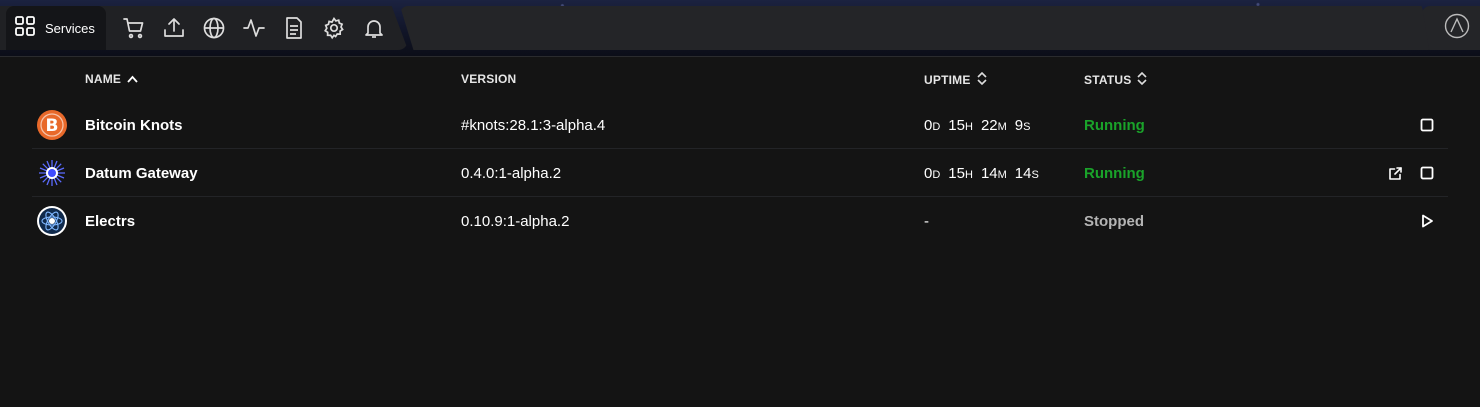 The height and width of the screenshot is (407, 1480). Describe the element at coordinates (134, 125) in the screenshot. I see `service-name: Bitcoin Knots` at that location.